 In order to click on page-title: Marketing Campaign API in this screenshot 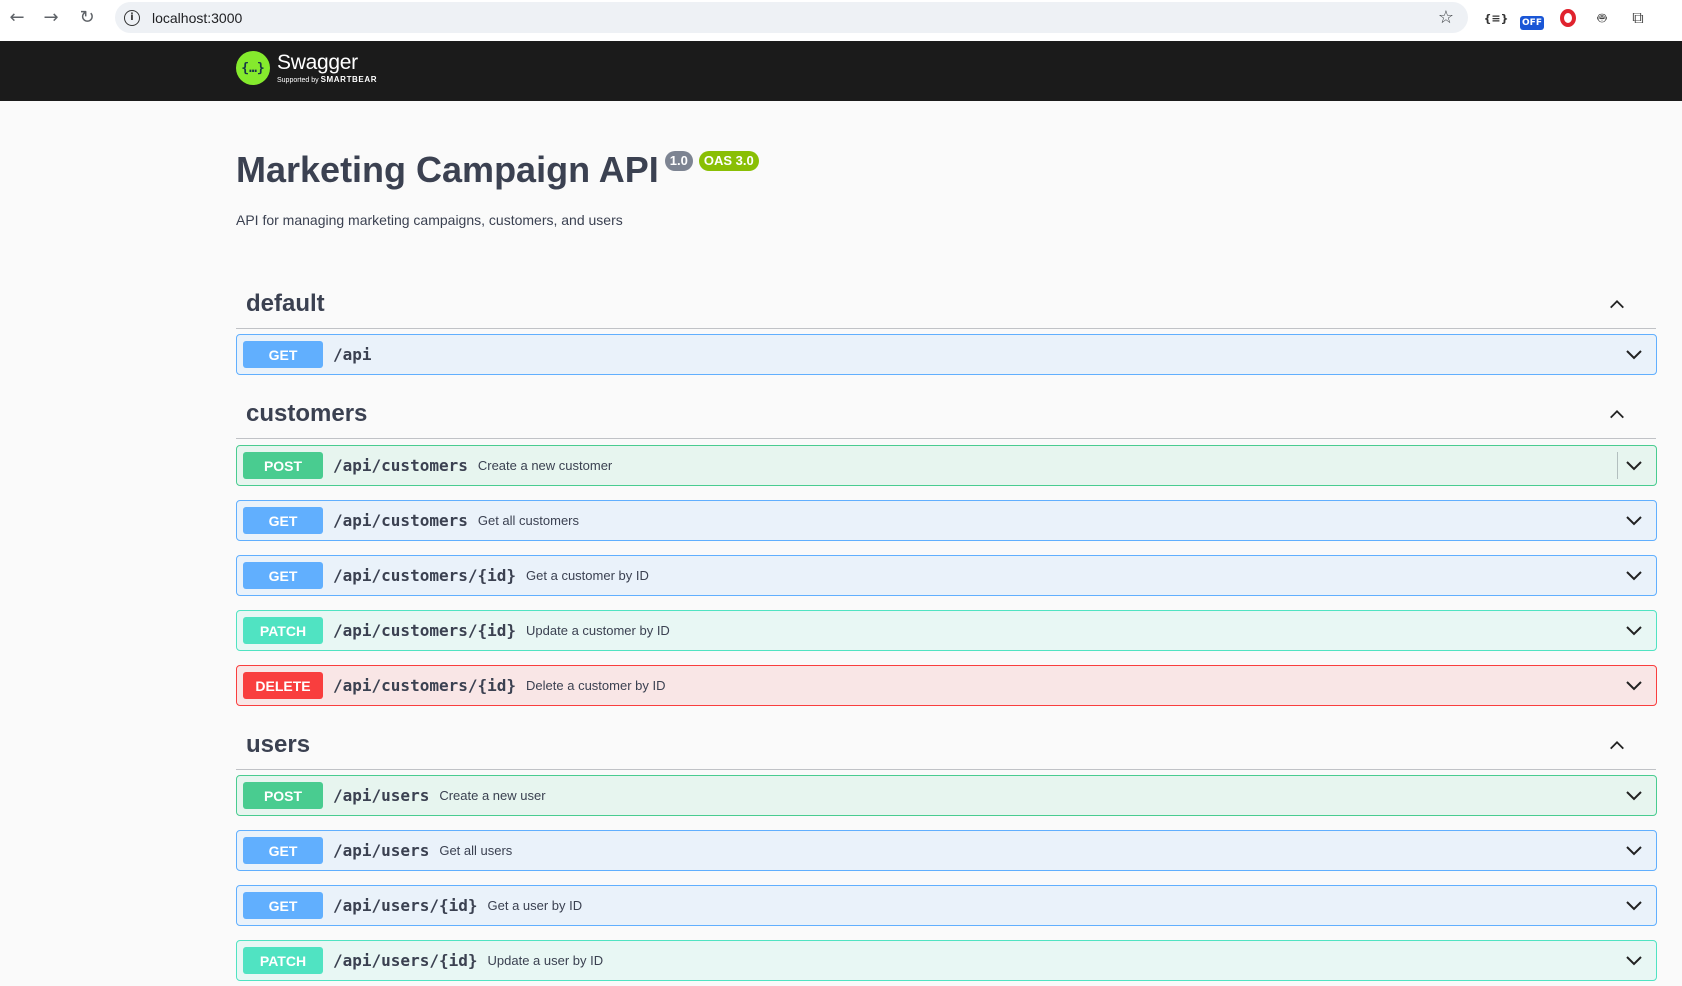, I will do `click(447, 169)`.